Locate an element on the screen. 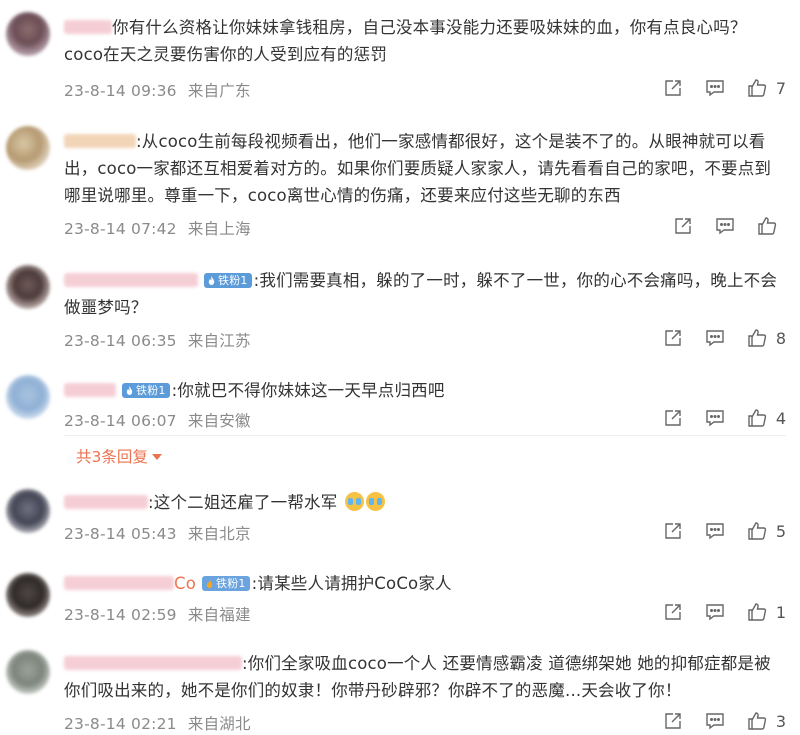  comment-actions: 1 is located at coordinates (713, 612).